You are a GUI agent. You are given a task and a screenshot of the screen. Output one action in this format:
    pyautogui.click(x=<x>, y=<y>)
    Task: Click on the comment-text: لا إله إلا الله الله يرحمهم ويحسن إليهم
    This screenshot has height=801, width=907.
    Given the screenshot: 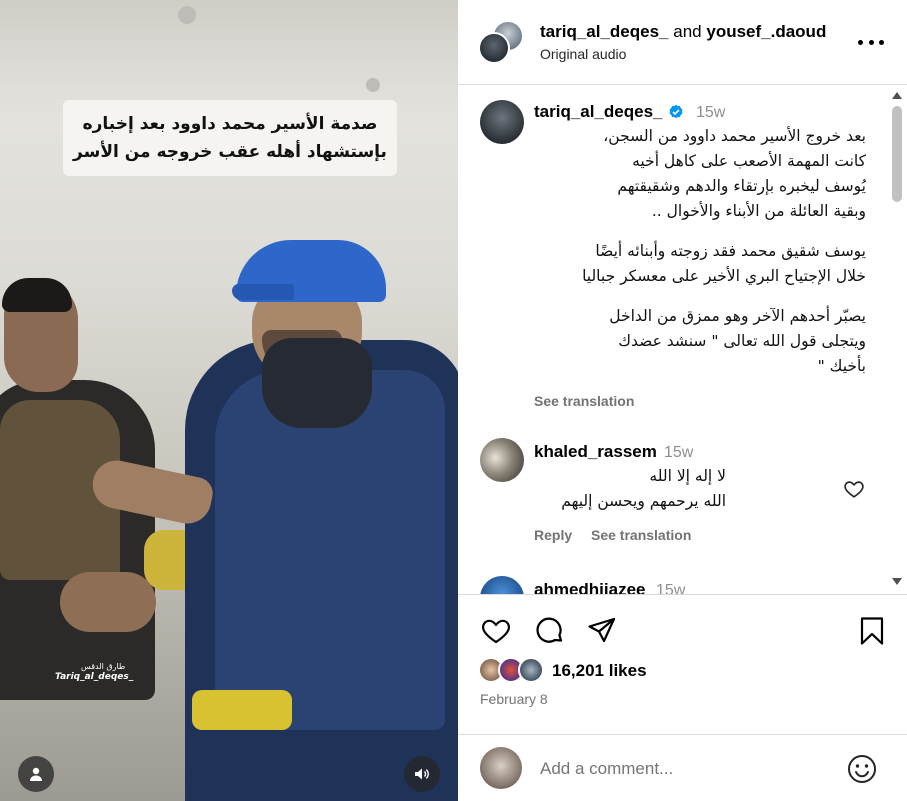 What is the action you would take?
    pyautogui.click(x=643, y=489)
    